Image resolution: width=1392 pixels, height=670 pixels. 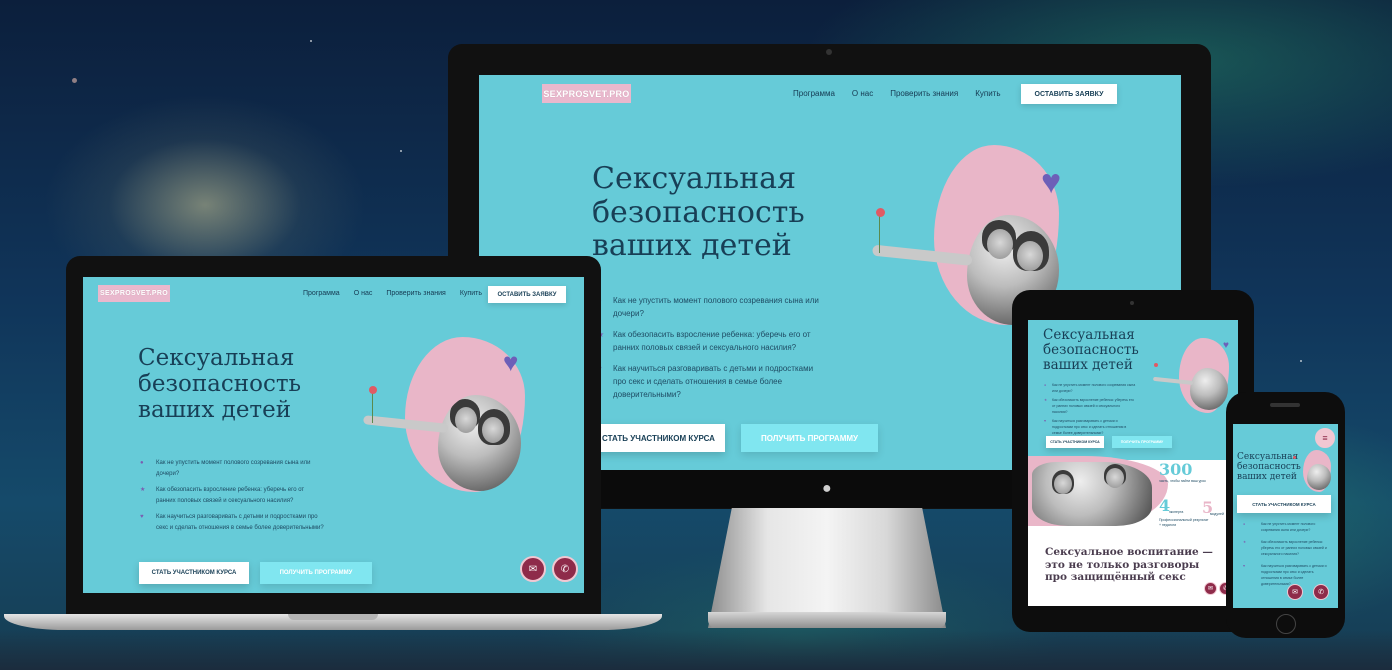 I want to click on imac-stand, so click(x=827, y=568).